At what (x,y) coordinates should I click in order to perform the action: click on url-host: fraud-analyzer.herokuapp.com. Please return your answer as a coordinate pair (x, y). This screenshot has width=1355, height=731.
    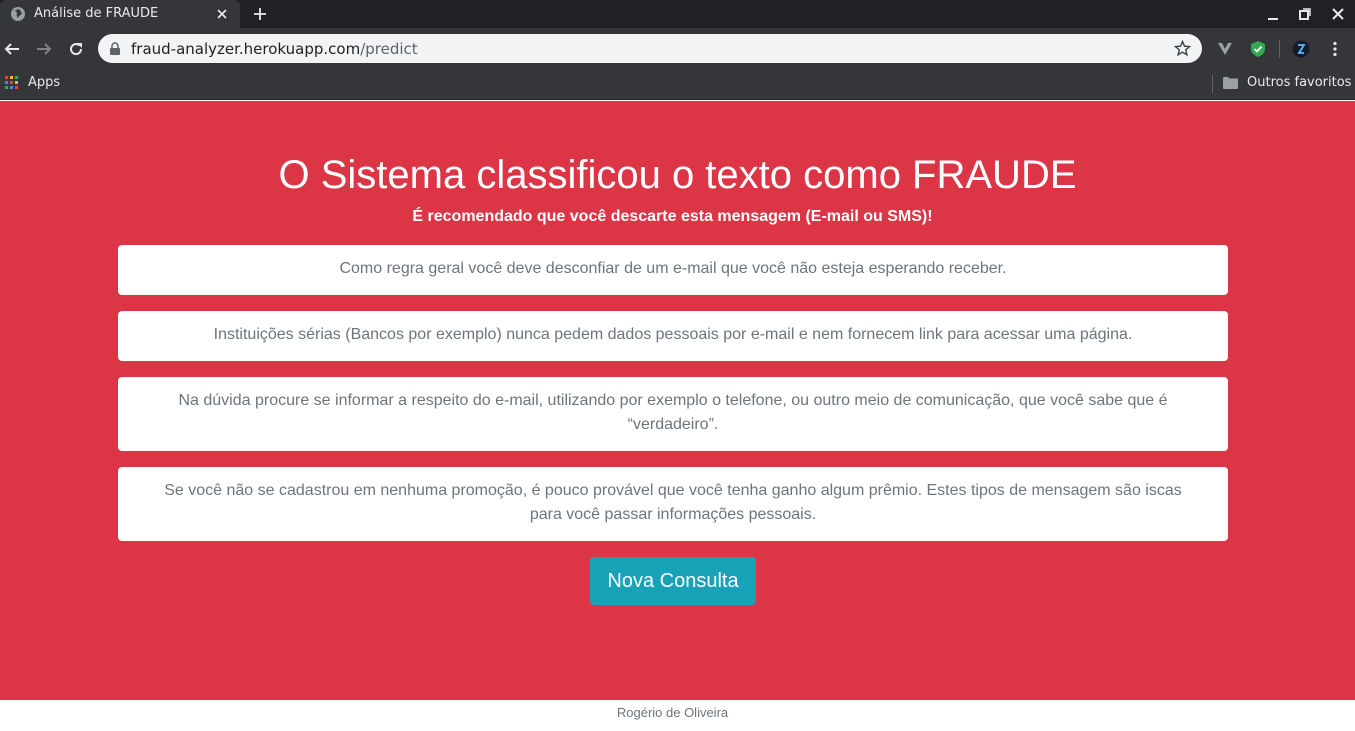
    Looking at the image, I should click on (246, 49).